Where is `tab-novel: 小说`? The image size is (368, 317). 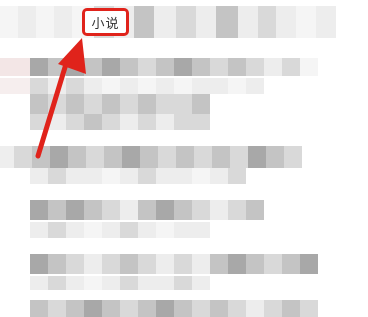
tab-novel: 小说 is located at coordinates (105, 22).